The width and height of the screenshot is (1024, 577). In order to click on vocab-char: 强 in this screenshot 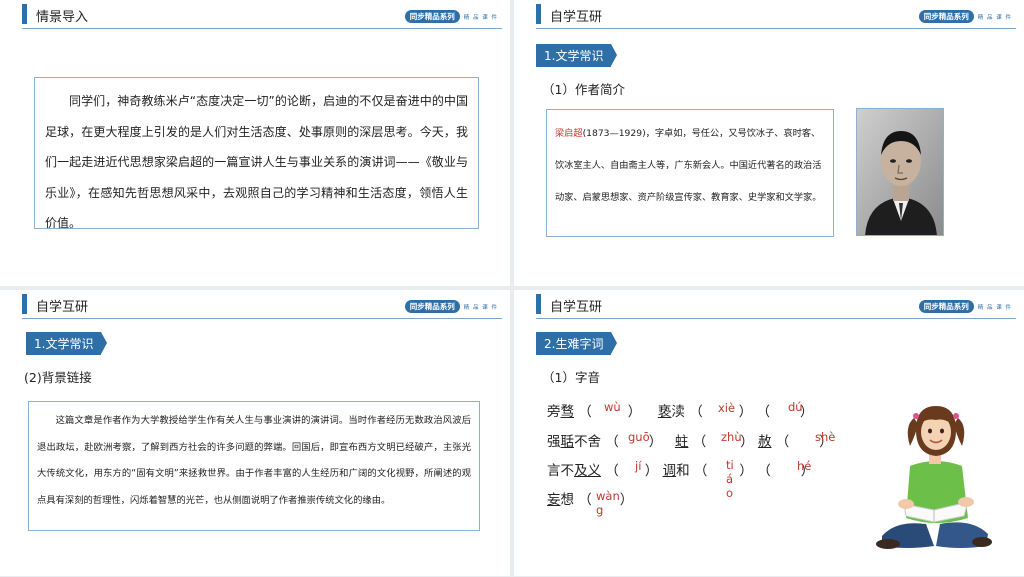, I will do `click(554, 442)`.